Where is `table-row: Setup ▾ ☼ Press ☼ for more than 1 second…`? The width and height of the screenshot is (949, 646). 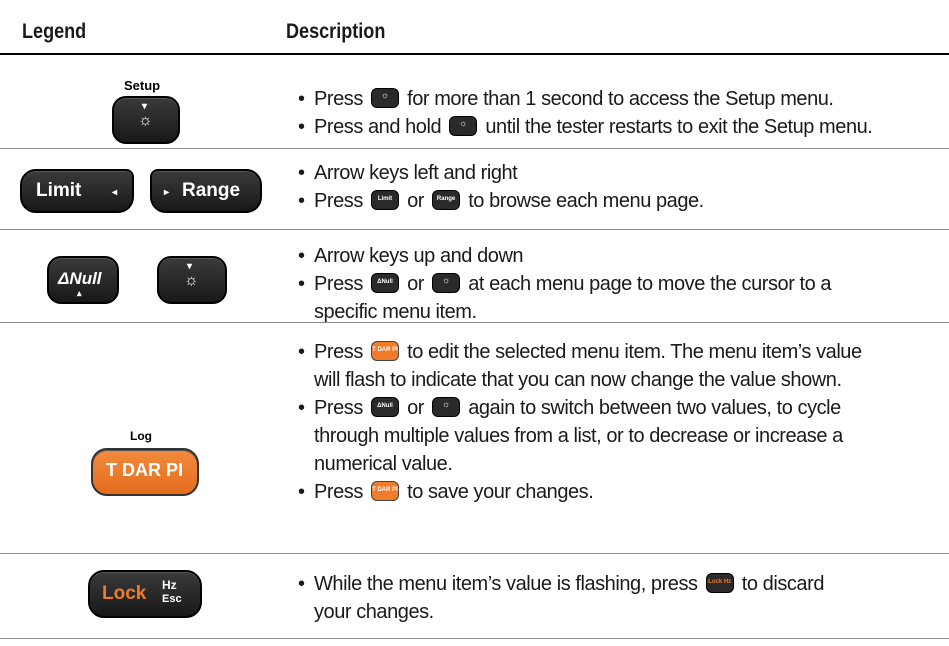 table-row: Setup ▾ ☼ Press ☼ for more than 1 second… is located at coordinates (474, 102).